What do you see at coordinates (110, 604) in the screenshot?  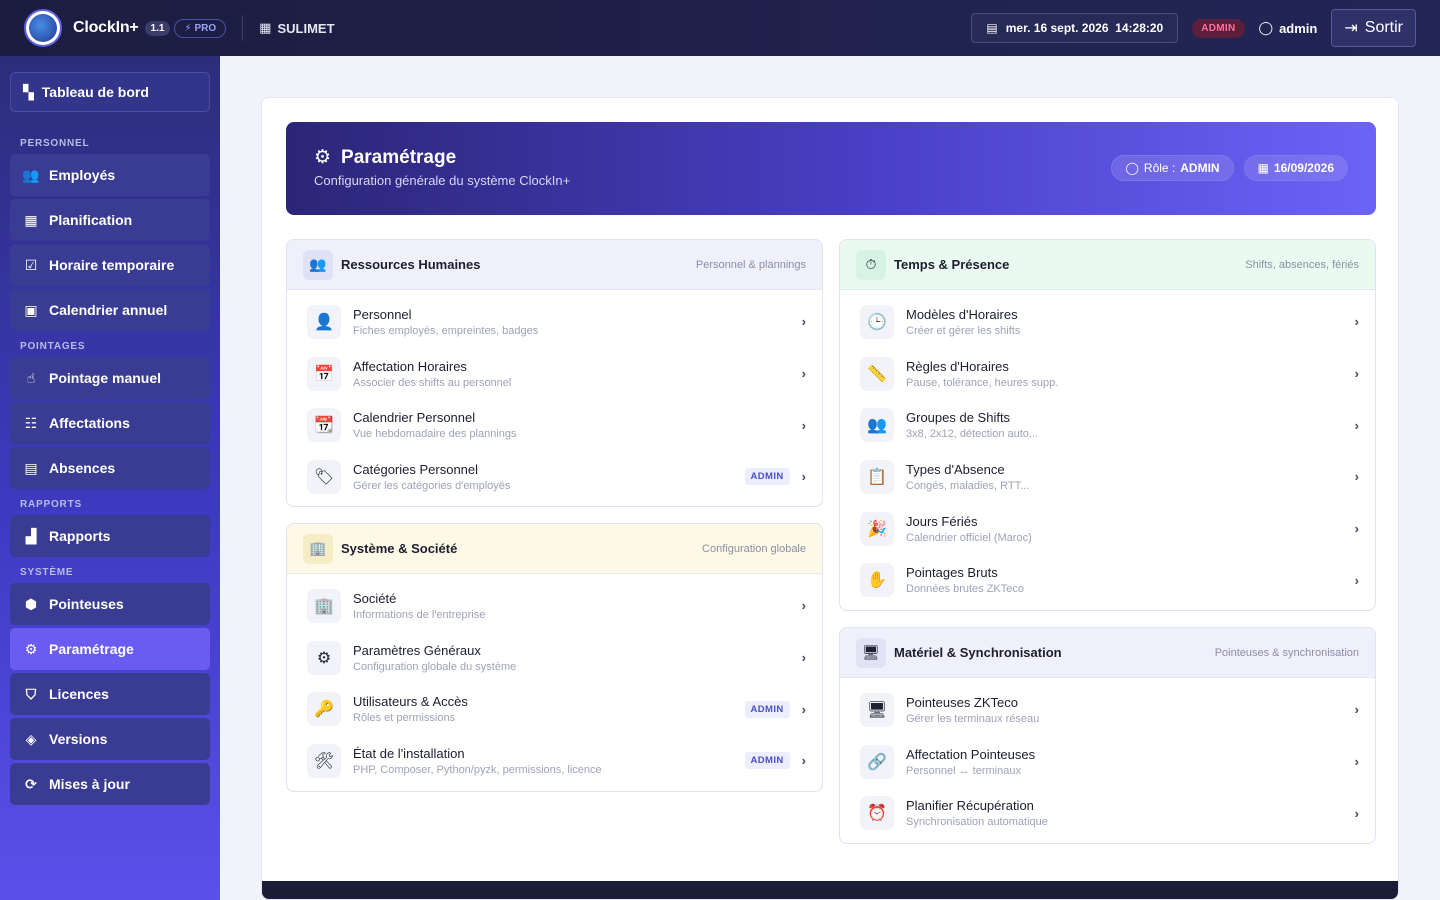 I see `sidebar-item-pointeuses: ⬢ Pointeuses` at bounding box center [110, 604].